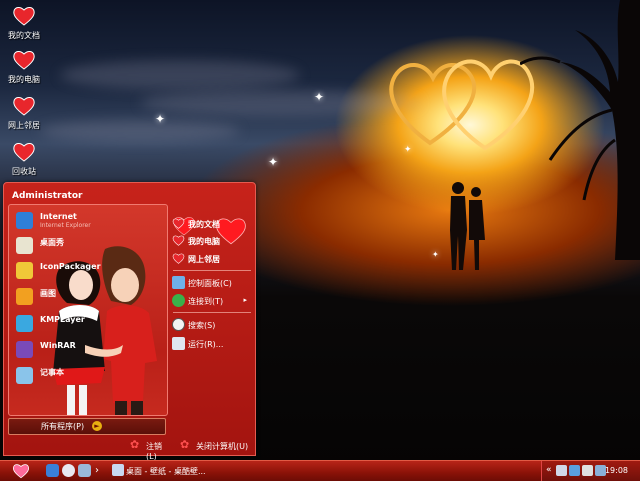  What do you see at coordinates (47, 196) in the screenshot?
I see `user-name: Administrator` at bounding box center [47, 196].